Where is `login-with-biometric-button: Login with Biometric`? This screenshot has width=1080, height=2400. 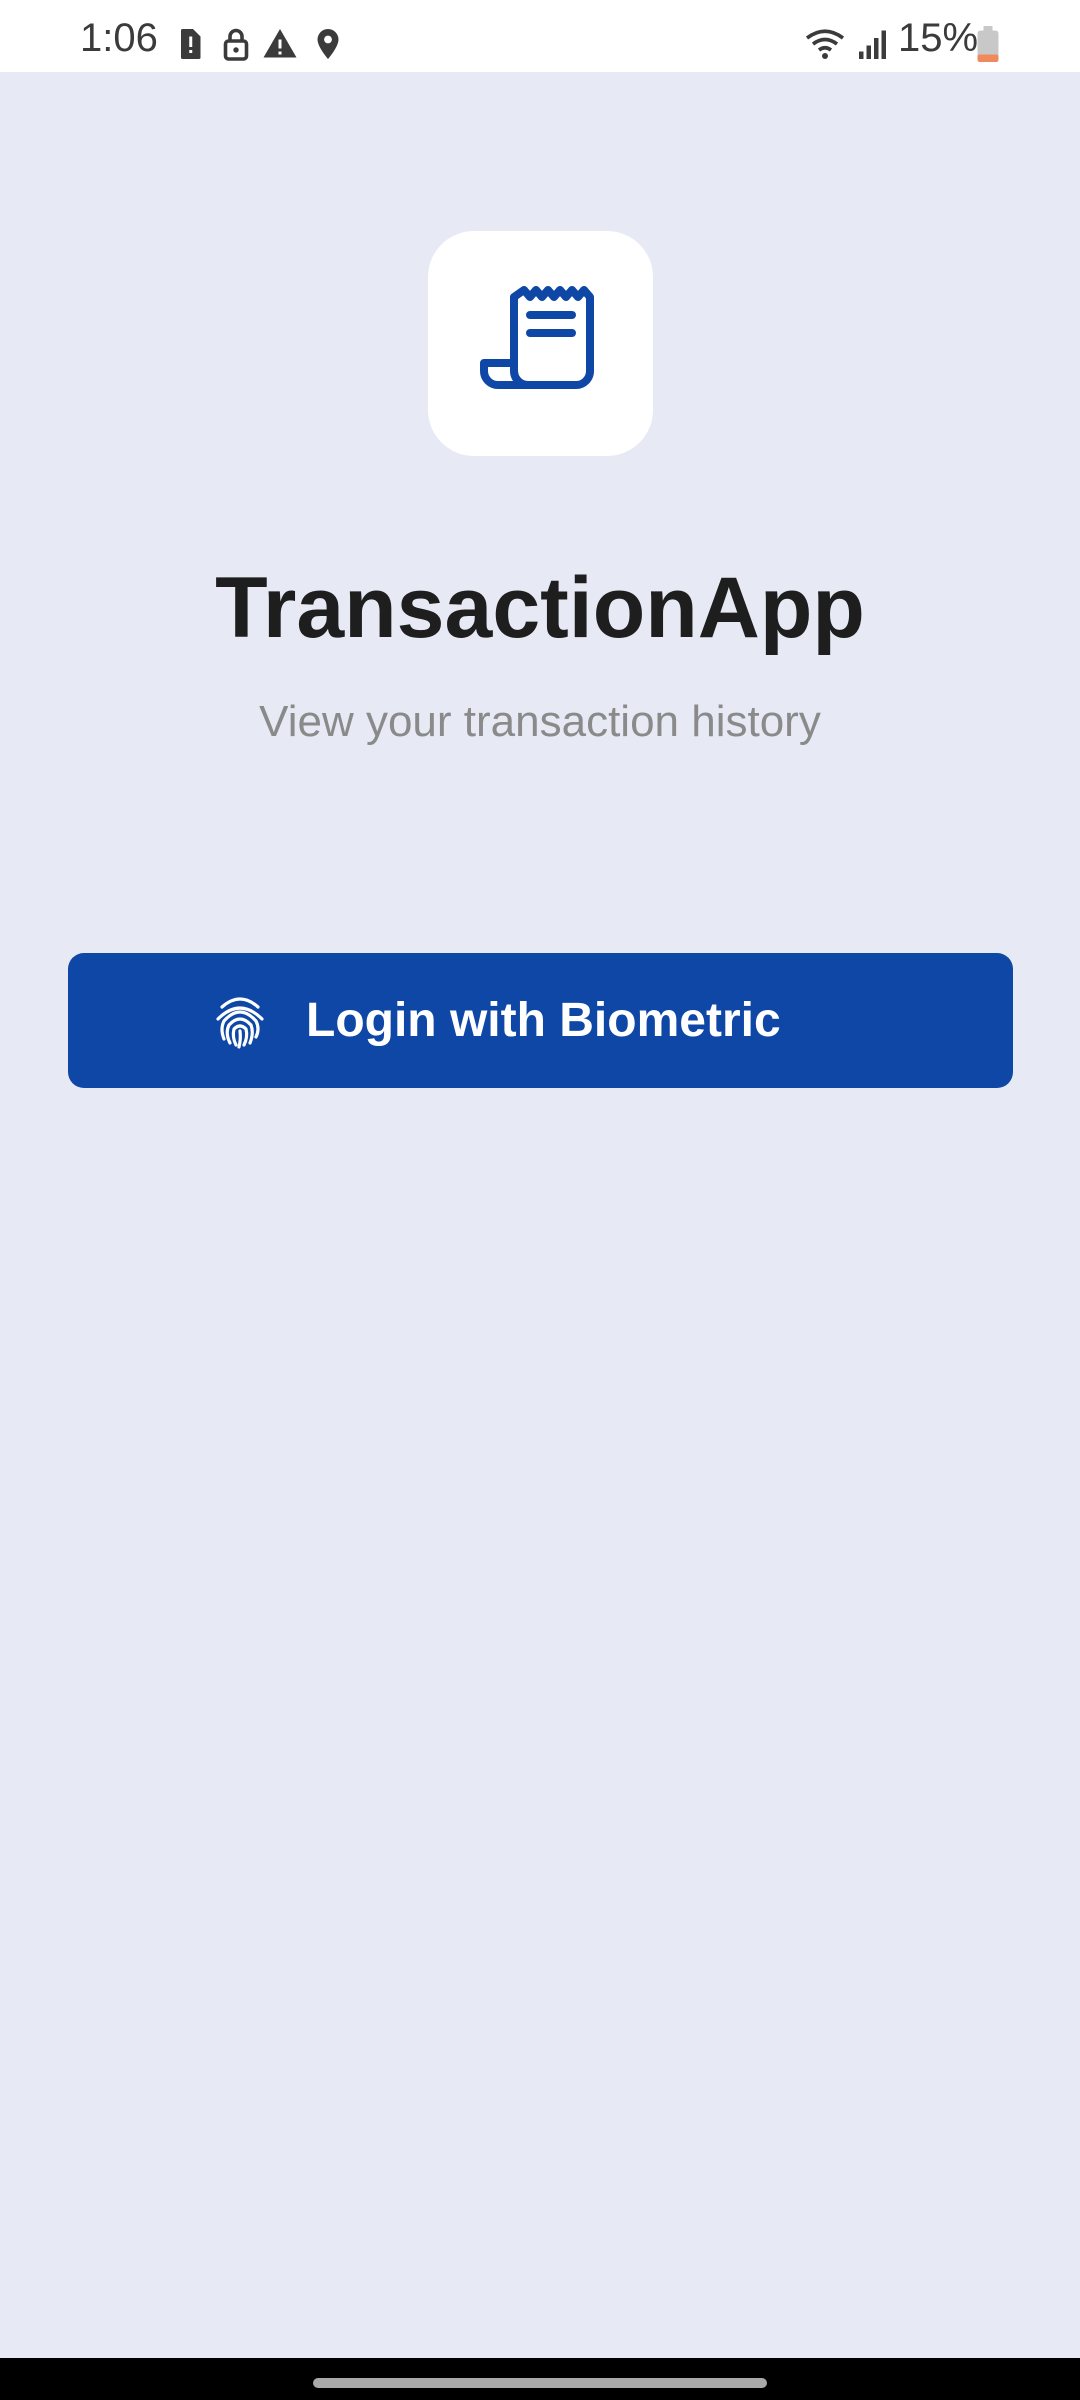
login-with-biometric-button: Login with Biometric is located at coordinates (540, 1020).